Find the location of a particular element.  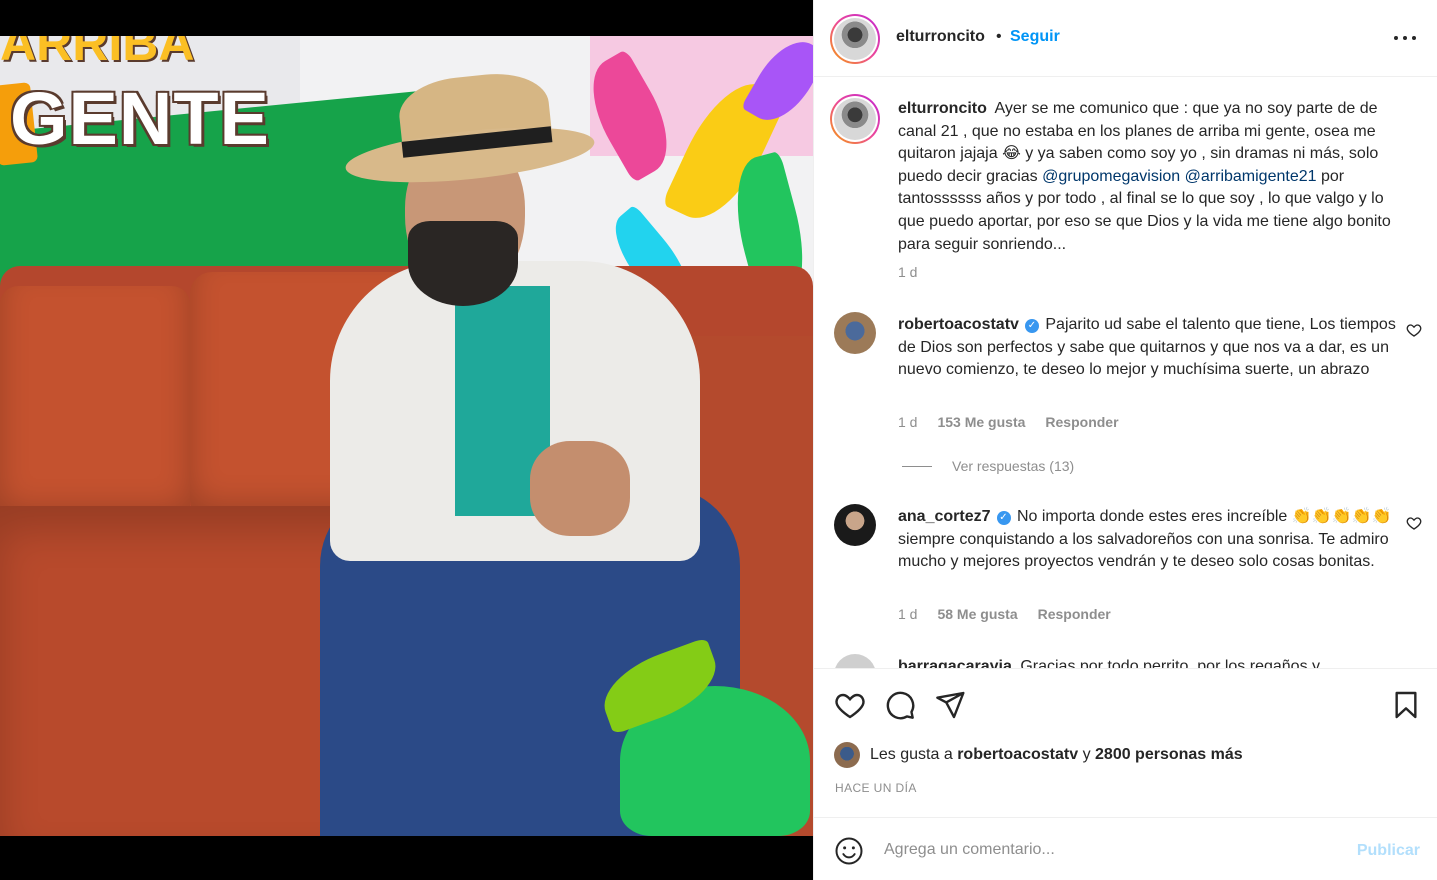

liked-by-user: robertoacostatv is located at coordinates (1017, 754).